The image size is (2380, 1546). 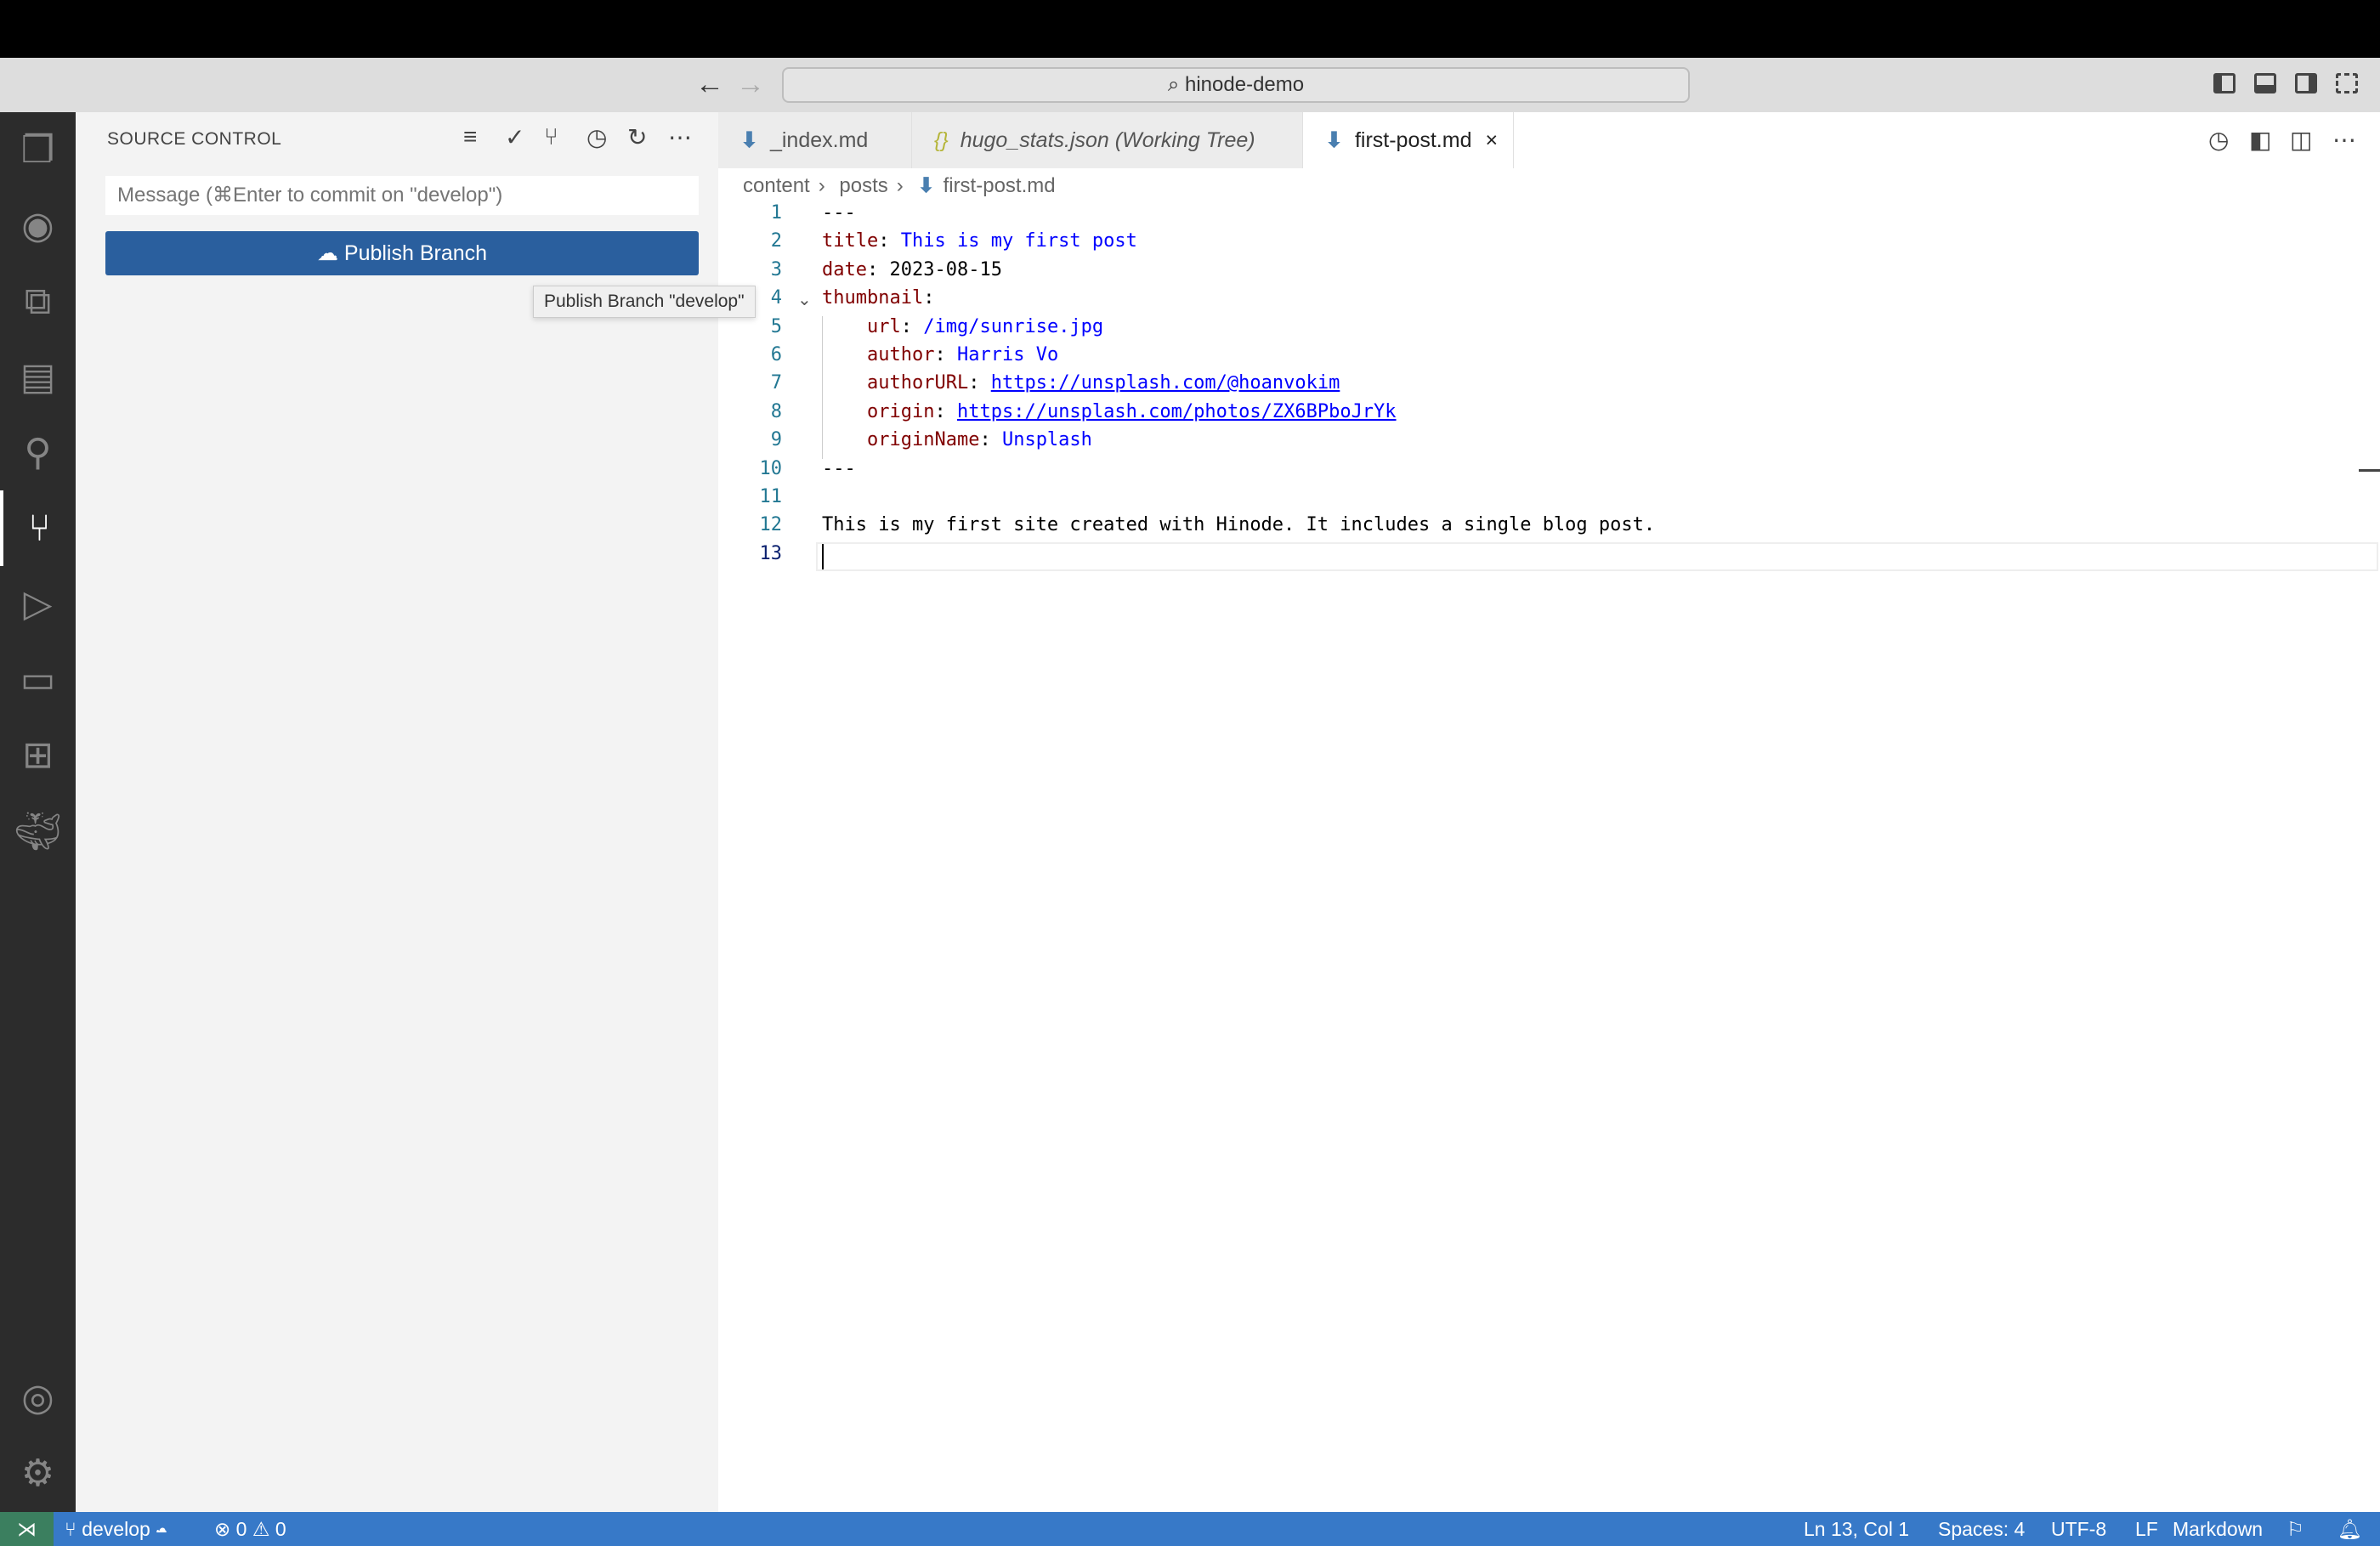 What do you see at coordinates (776, 411) in the screenshot?
I see `line-number: 8` at bounding box center [776, 411].